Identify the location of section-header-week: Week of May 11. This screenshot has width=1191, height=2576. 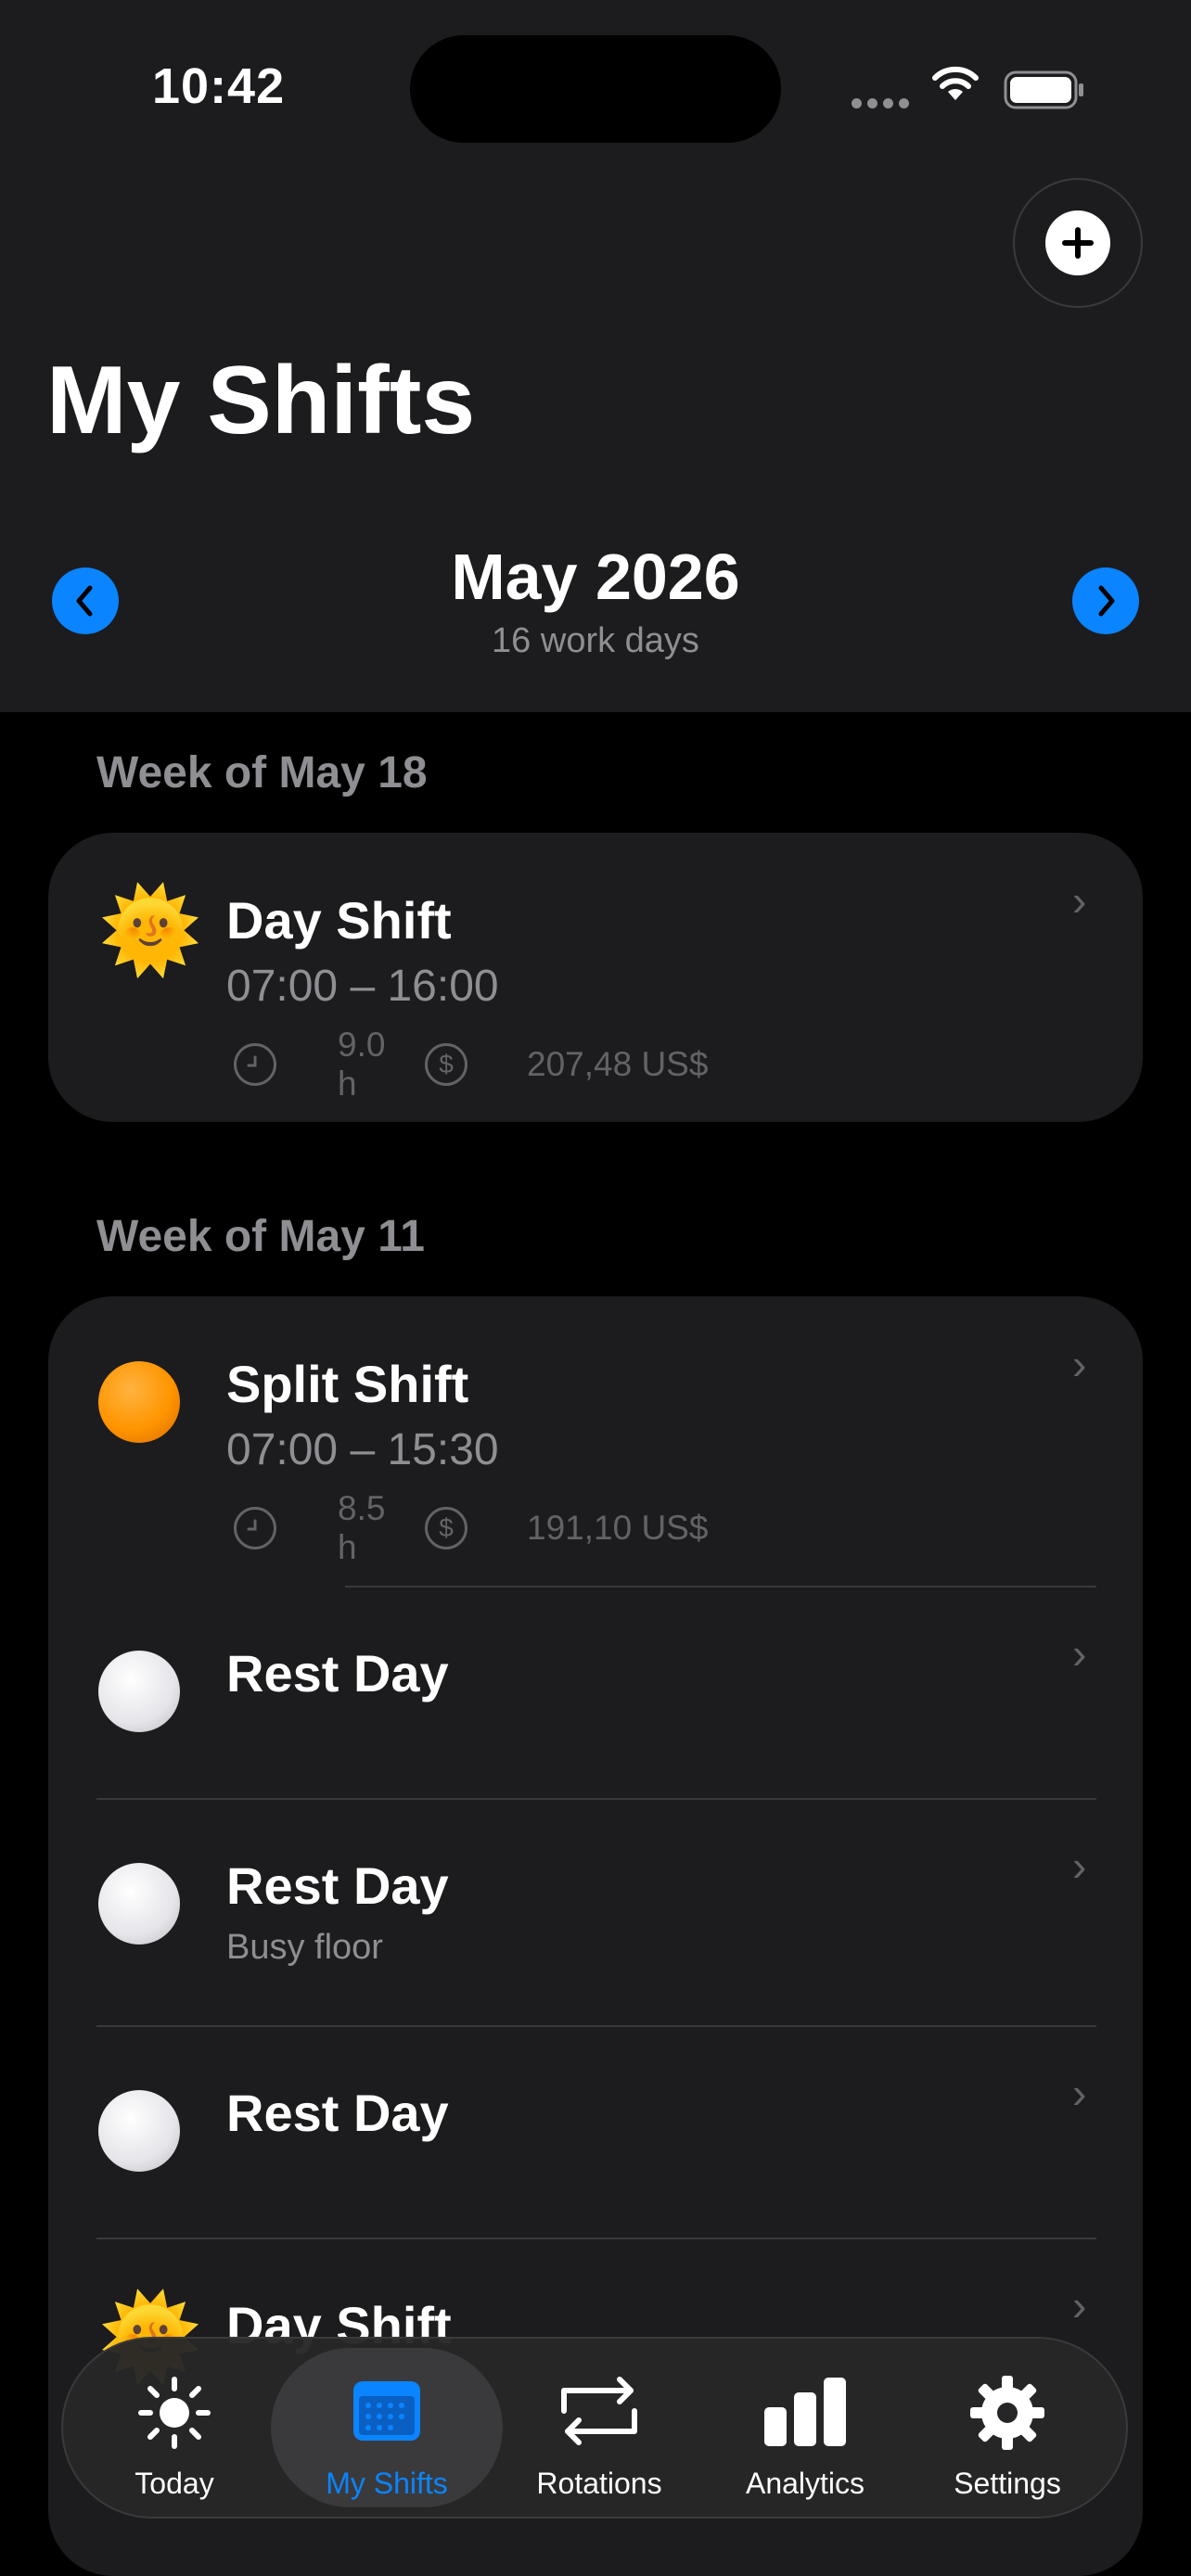
(260, 1237).